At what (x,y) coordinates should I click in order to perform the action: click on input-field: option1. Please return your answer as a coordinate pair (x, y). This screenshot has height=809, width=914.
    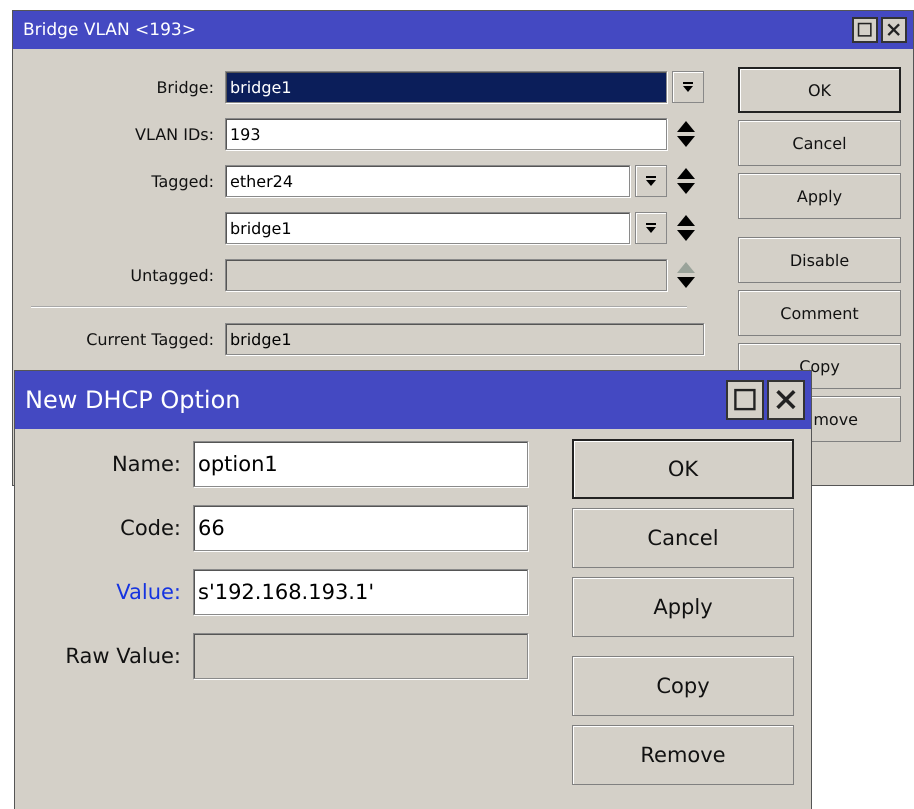
    Looking at the image, I should click on (360, 464).